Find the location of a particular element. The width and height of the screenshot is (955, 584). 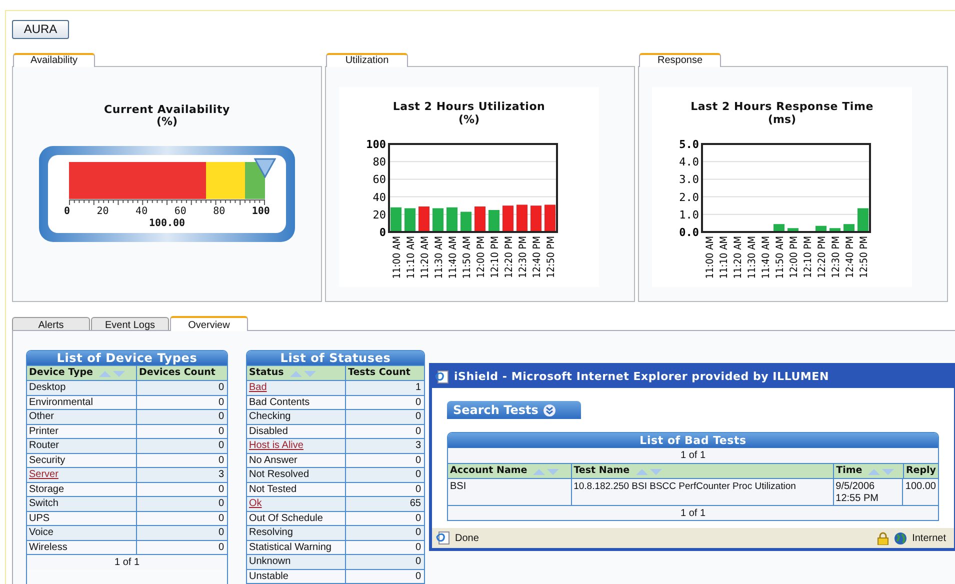

table-cell: 10.8.182.250 BSI BSCC PerfCounter Proc Utilization is located at coordinates (685, 486).